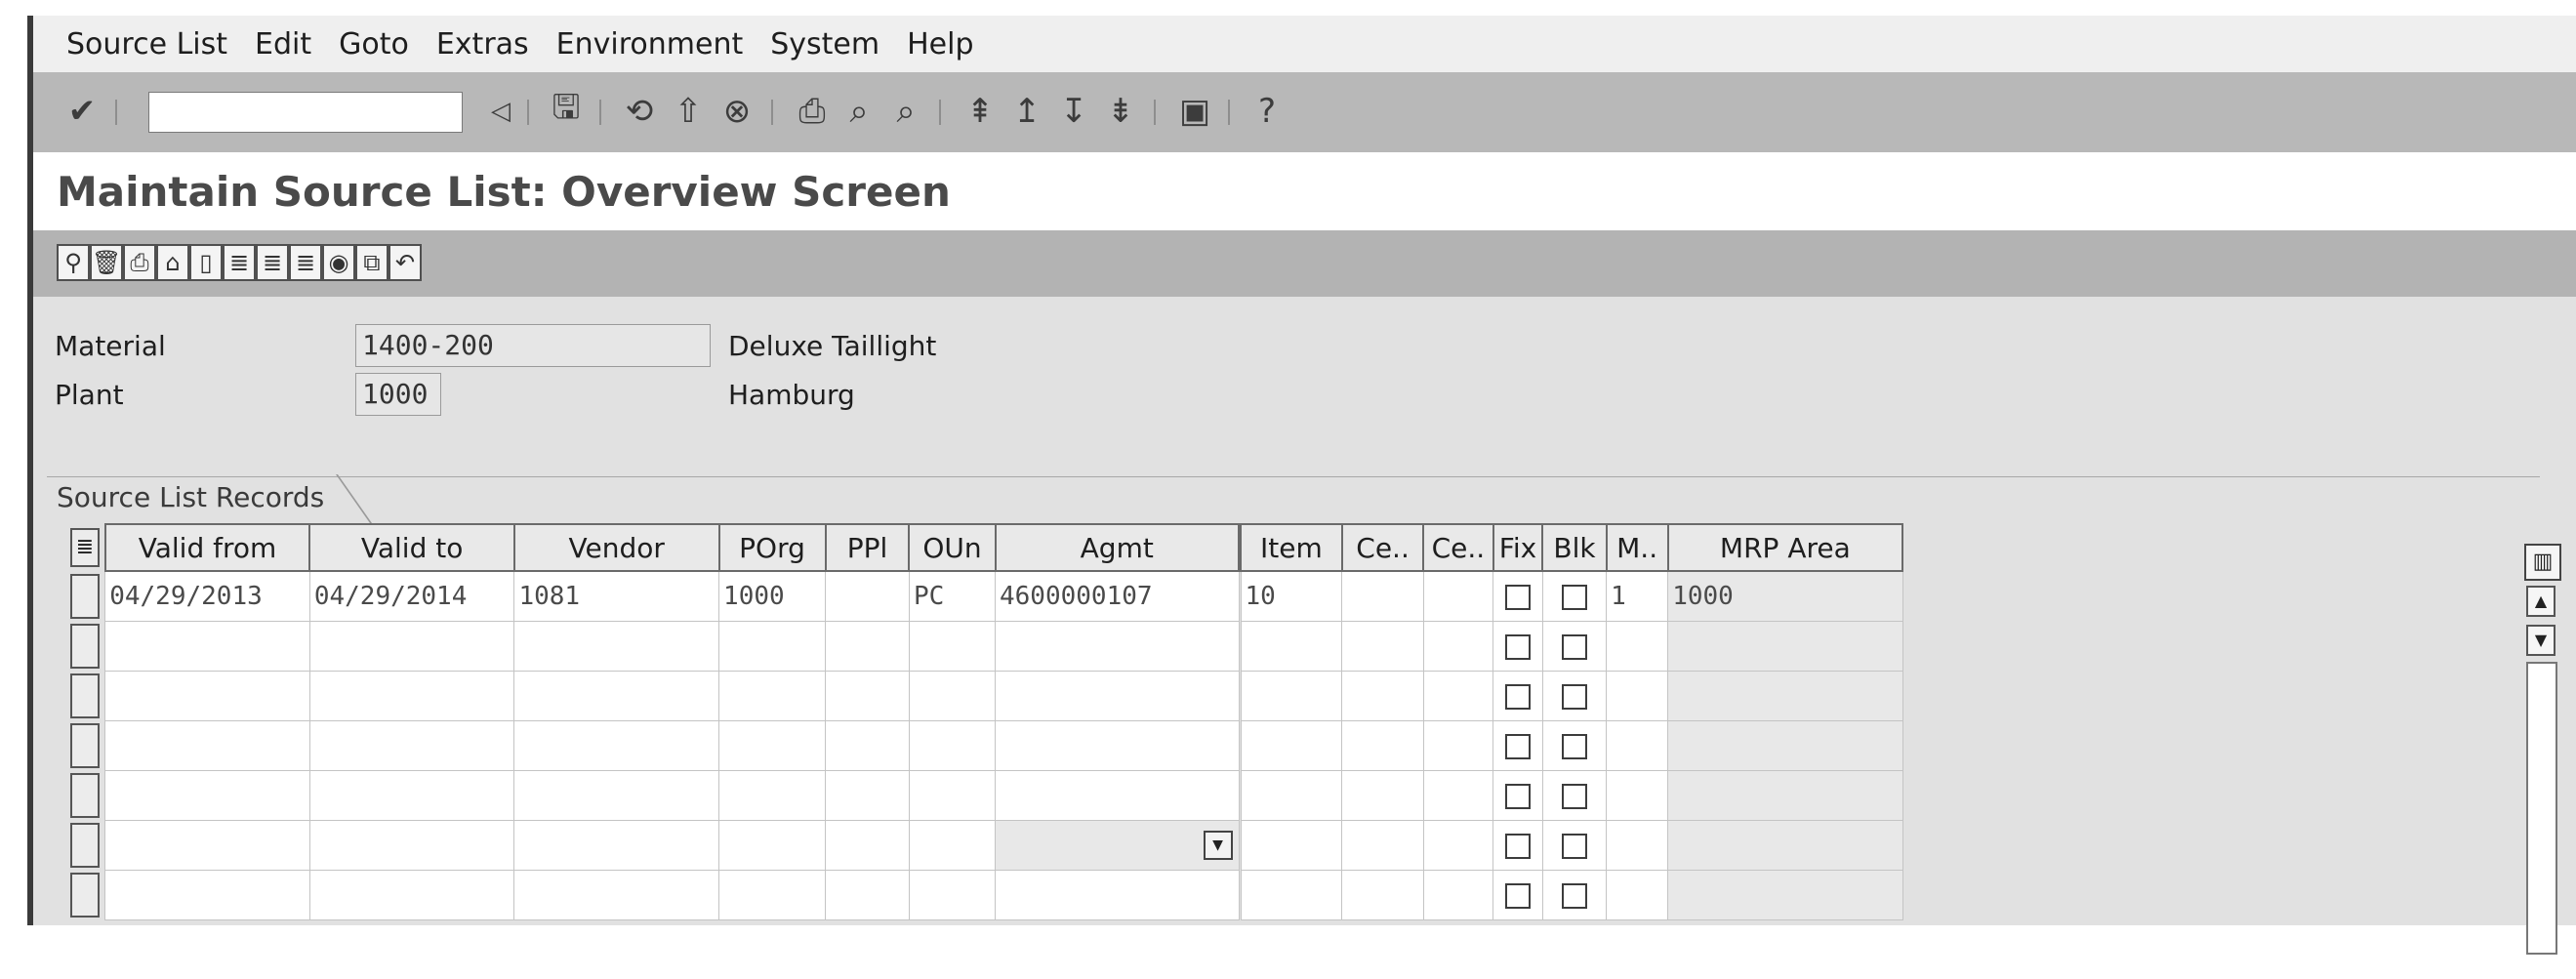 The height and width of the screenshot is (979, 2576). I want to click on globe-icon: ◉, so click(338, 262).